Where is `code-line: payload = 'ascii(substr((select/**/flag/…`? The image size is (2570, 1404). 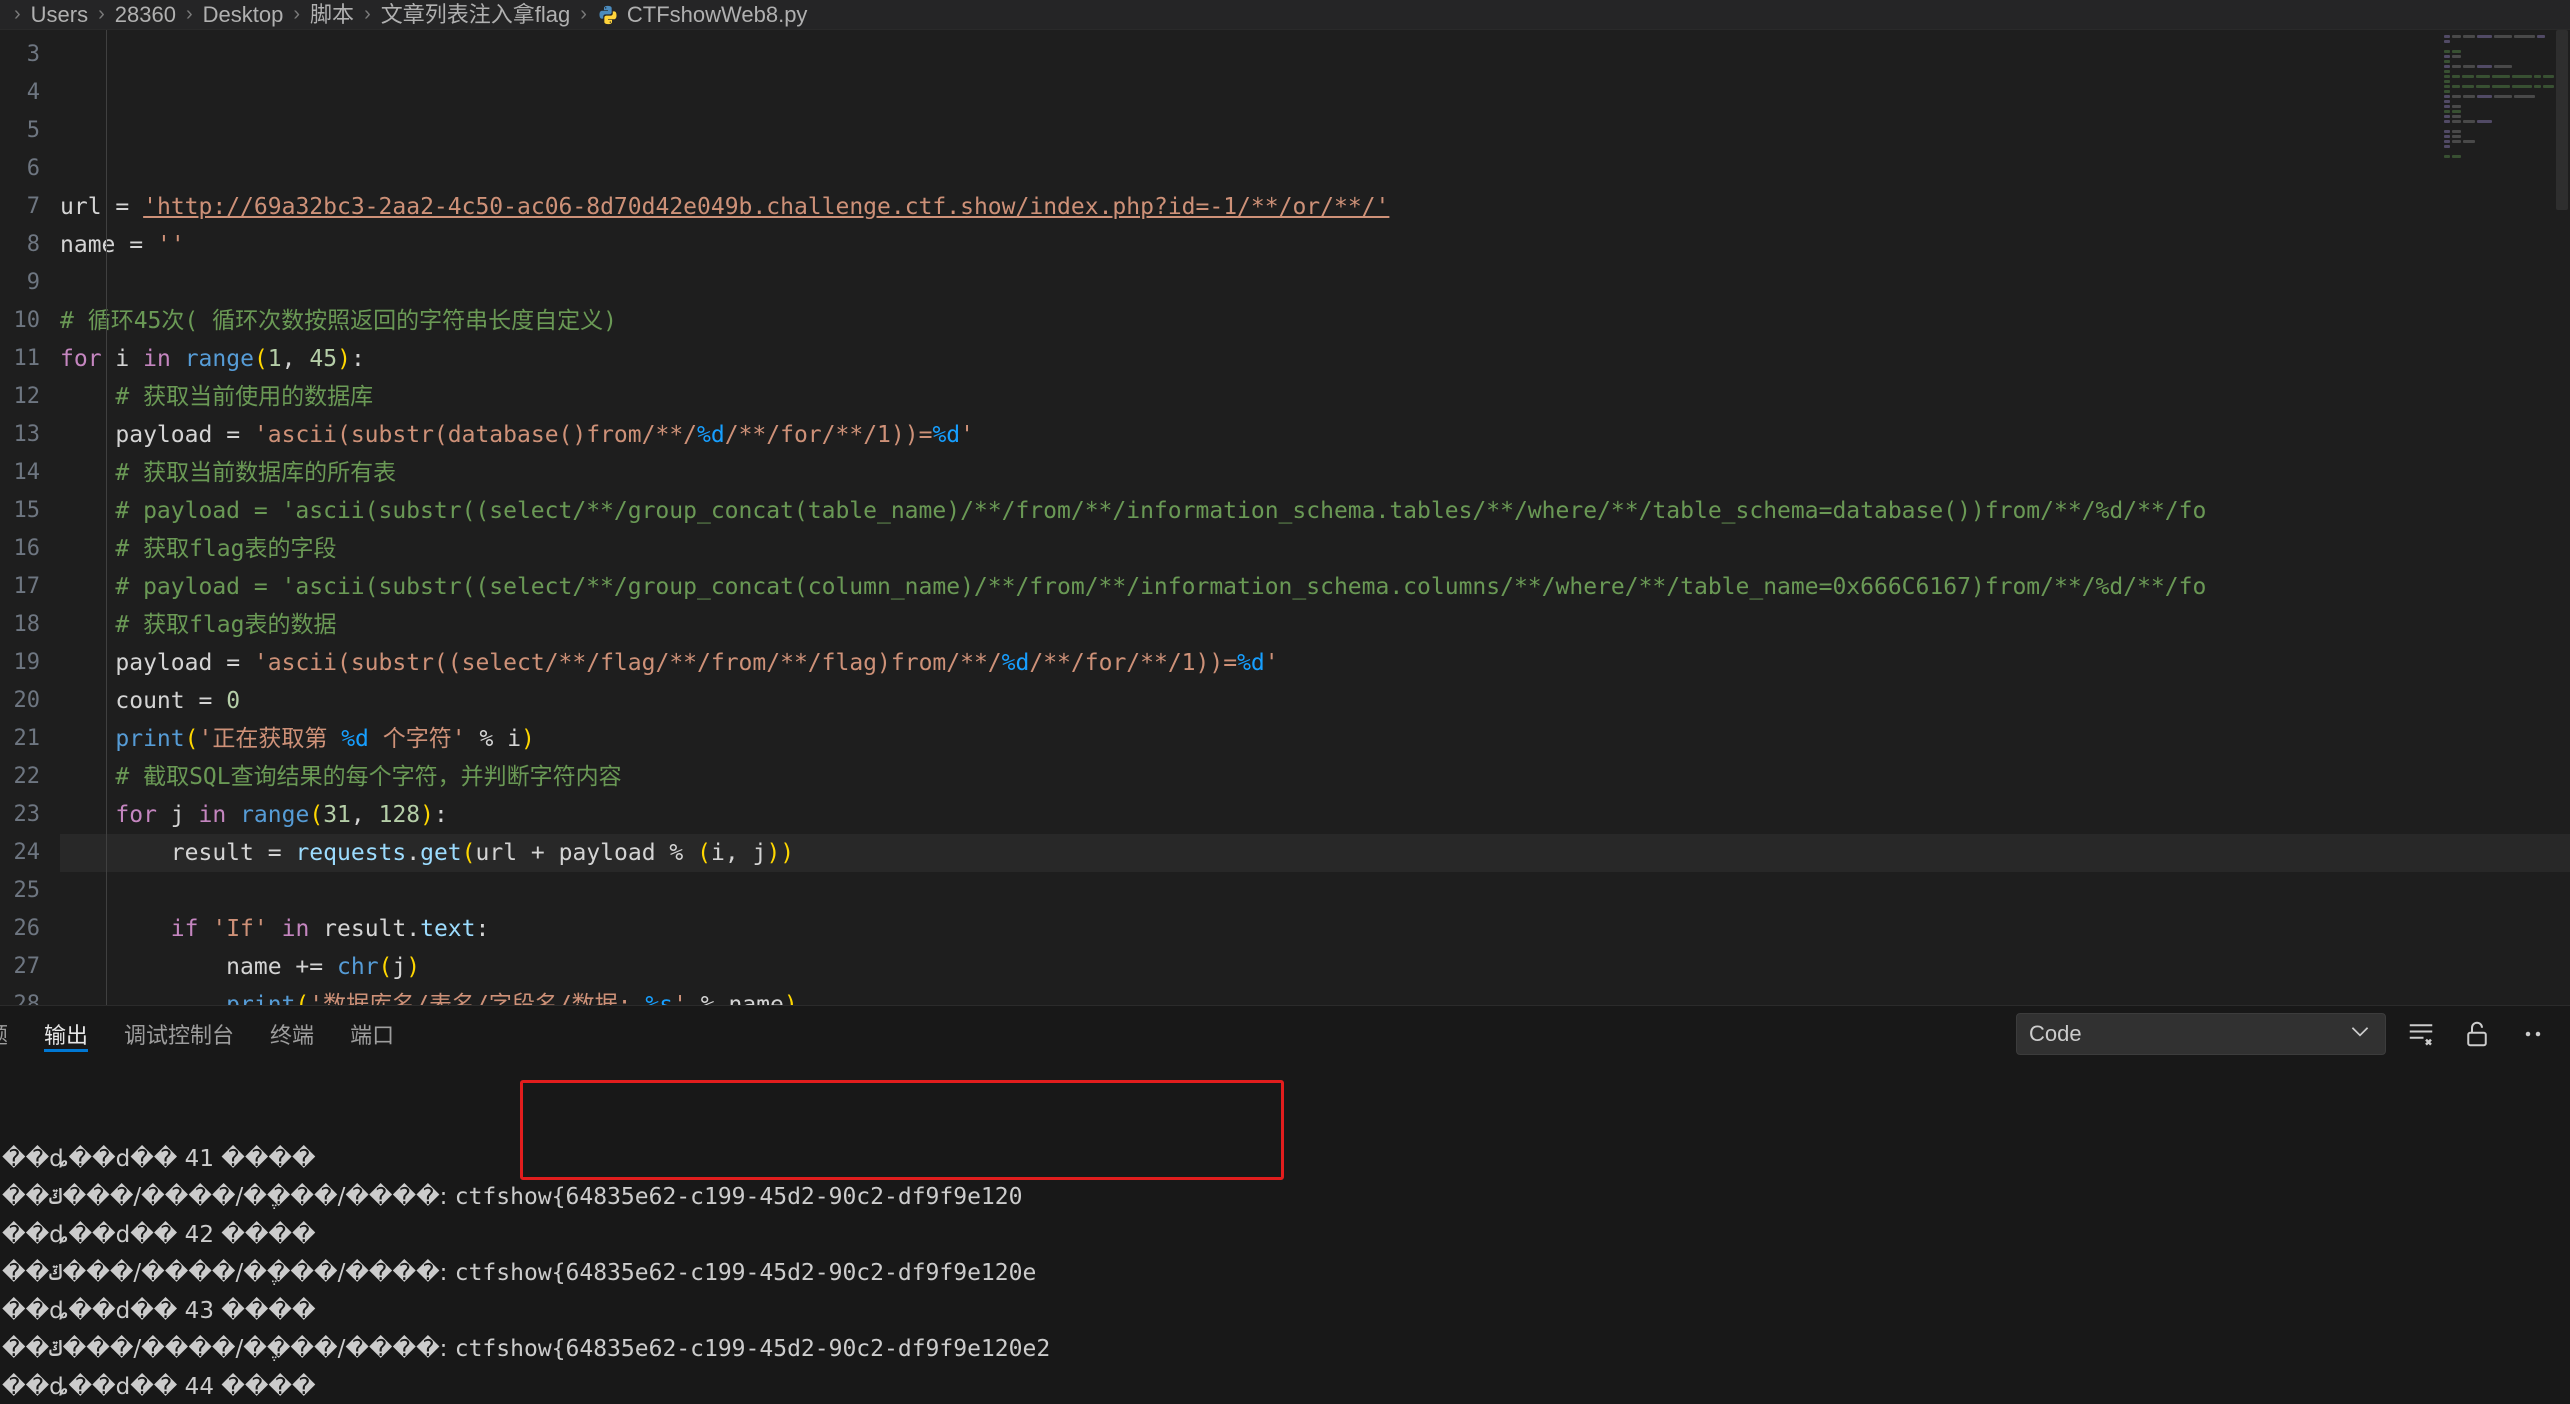 code-line: payload = 'ascii(substr((select/**/flag/… is located at coordinates (1315, 663).